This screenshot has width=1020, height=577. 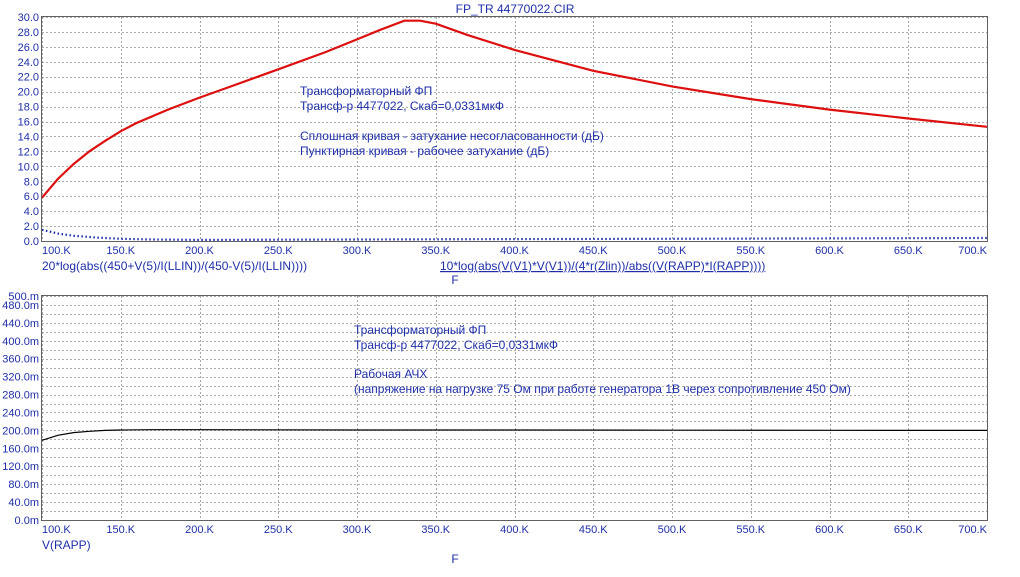 What do you see at coordinates (66, 545) in the screenshot?
I see `series-expression: V(RAPP)` at bounding box center [66, 545].